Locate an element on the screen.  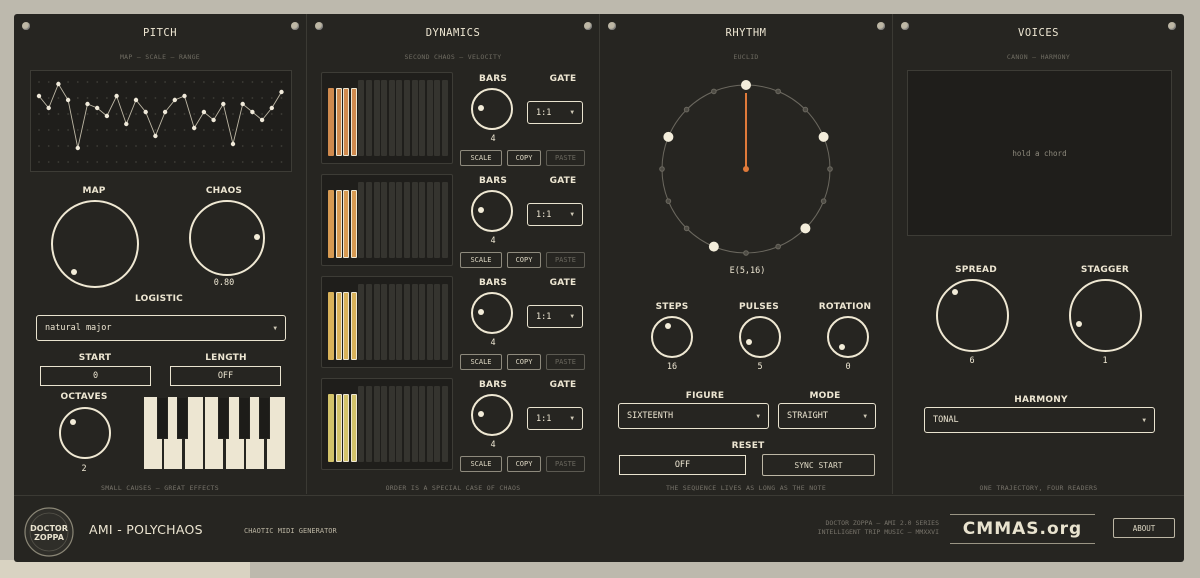
scale-dropdown: natural major ▼ is located at coordinates (161, 328).